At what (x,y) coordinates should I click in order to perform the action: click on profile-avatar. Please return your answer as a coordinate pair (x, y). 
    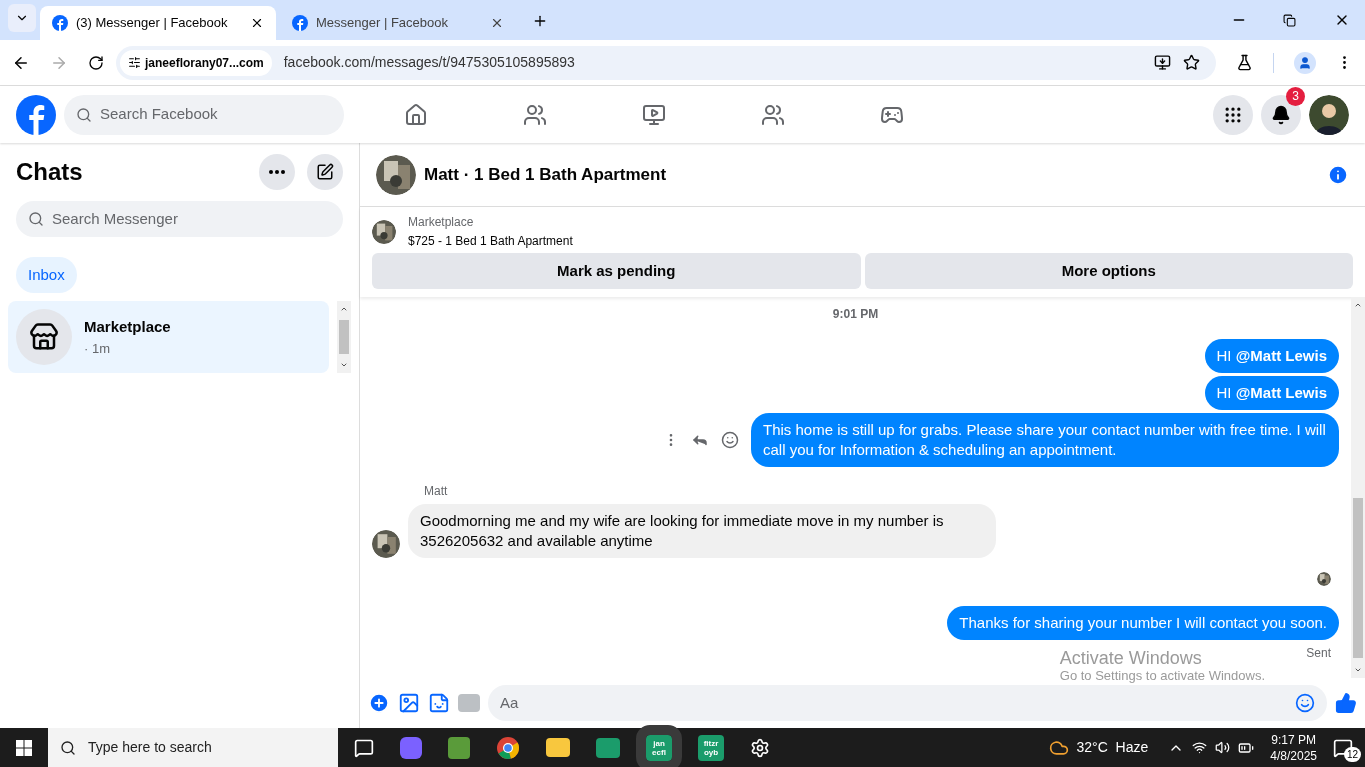
    Looking at the image, I should click on (1329, 114).